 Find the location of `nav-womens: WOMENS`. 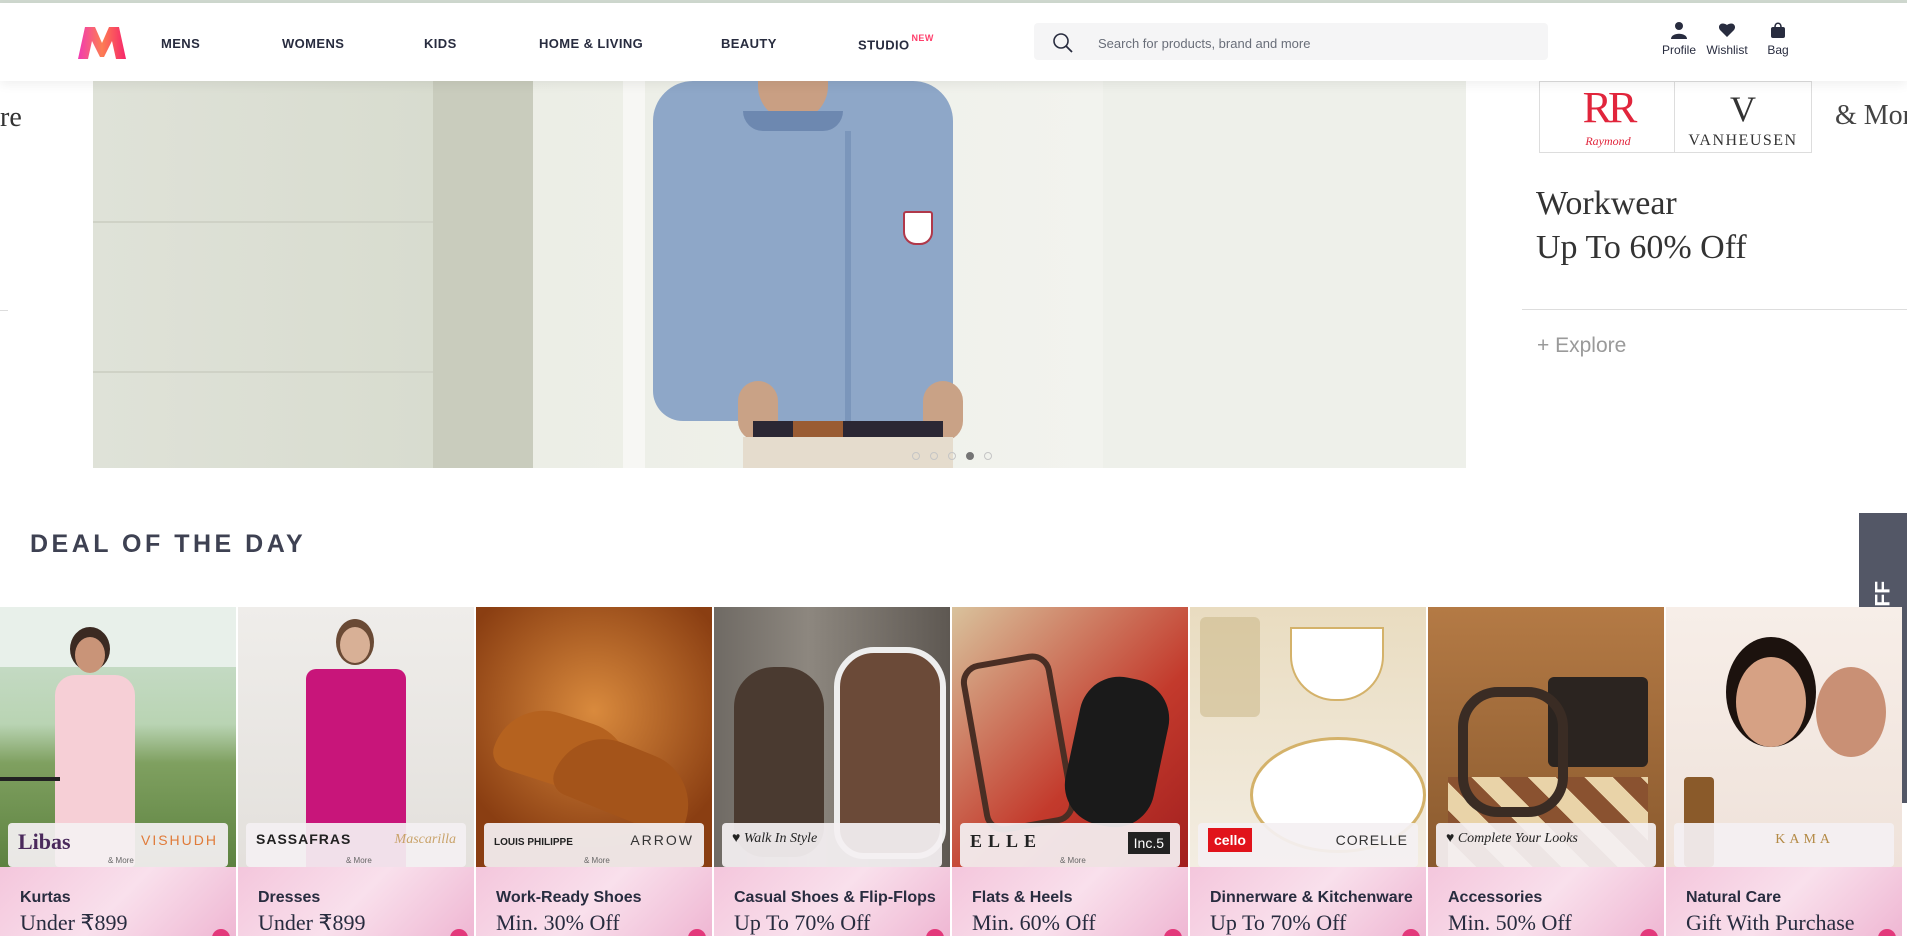

nav-womens: WOMENS is located at coordinates (313, 43).